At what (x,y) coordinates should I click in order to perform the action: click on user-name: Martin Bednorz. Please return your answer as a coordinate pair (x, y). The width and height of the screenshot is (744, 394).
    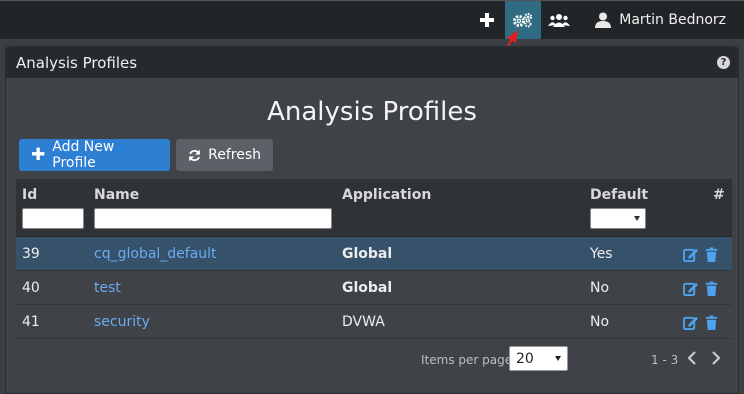
    Looking at the image, I should click on (672, 20).